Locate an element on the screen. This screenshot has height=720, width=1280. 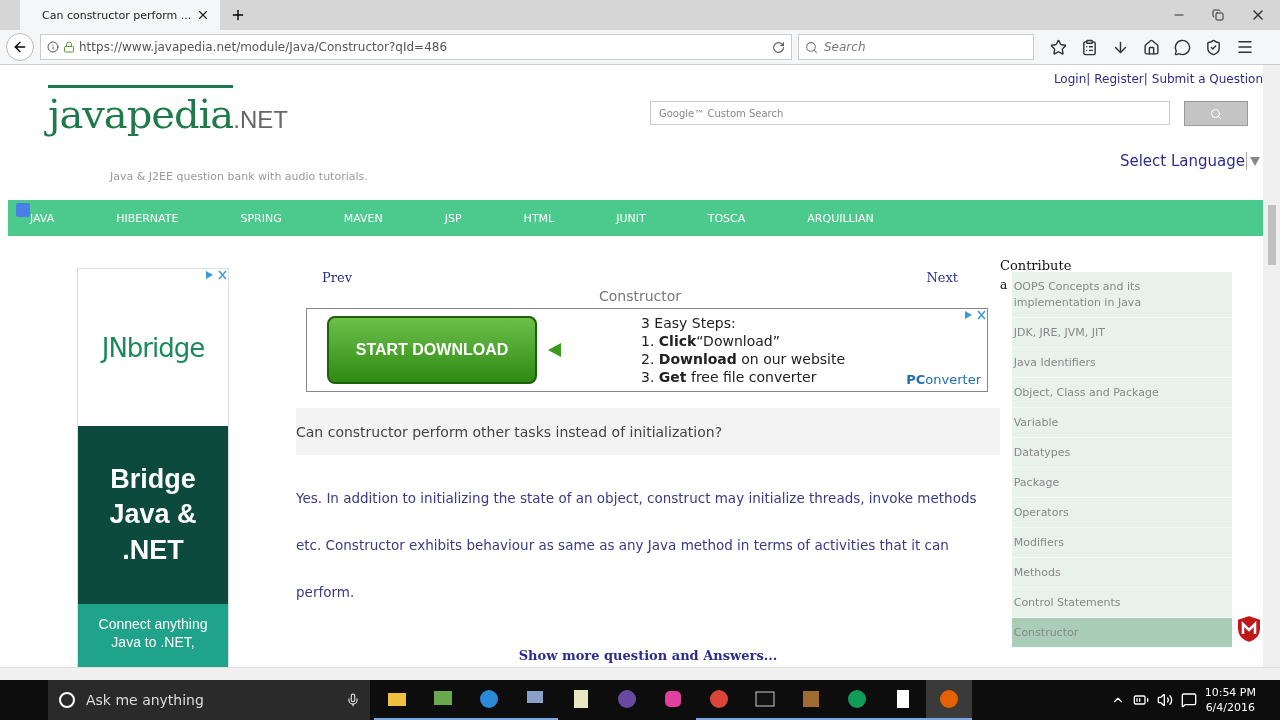
next-link: Next is located at coordinates (942, 276).